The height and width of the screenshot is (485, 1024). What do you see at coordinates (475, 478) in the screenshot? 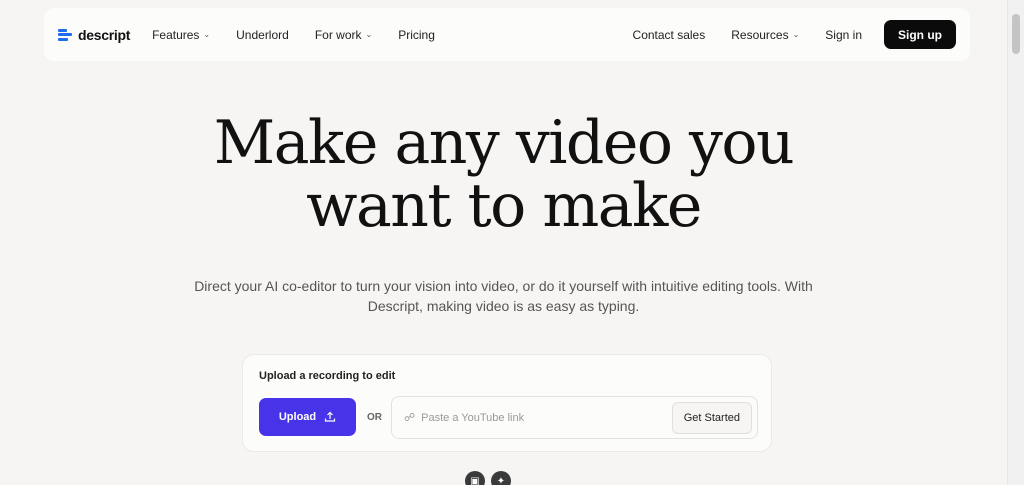
I see `media-icon: ▣` at bounding box center [475, 478].